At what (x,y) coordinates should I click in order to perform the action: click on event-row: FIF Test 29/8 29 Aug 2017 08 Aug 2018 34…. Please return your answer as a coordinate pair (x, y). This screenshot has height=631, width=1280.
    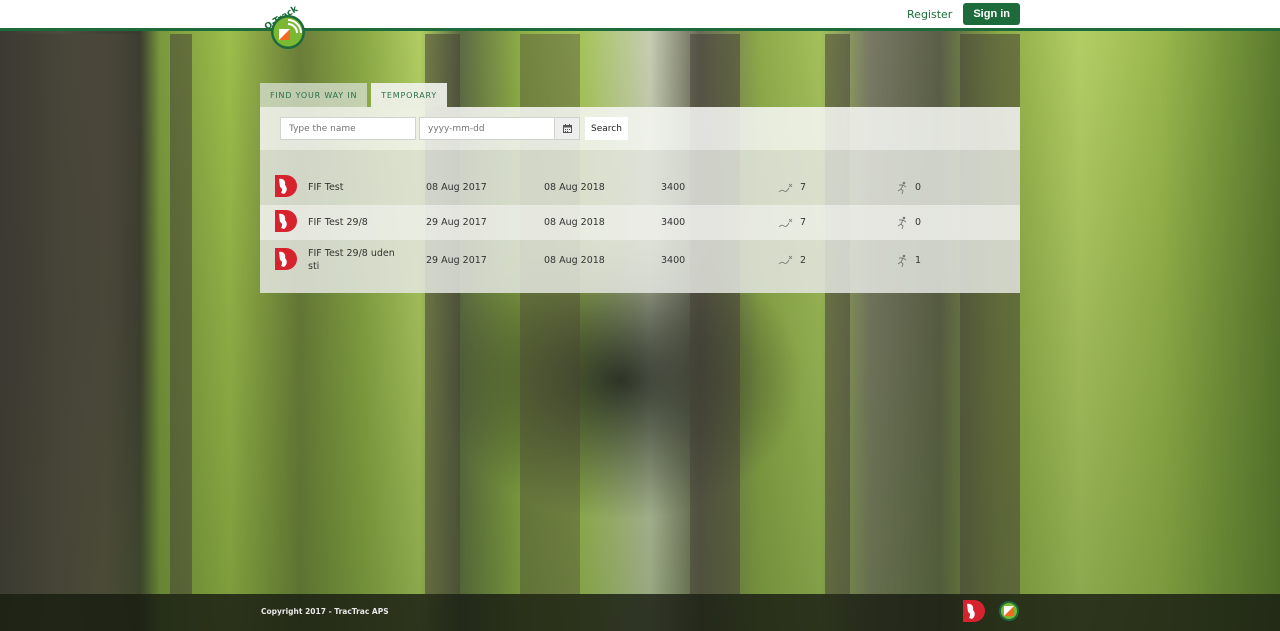
    Looking at the image, I should click on (640, 222).